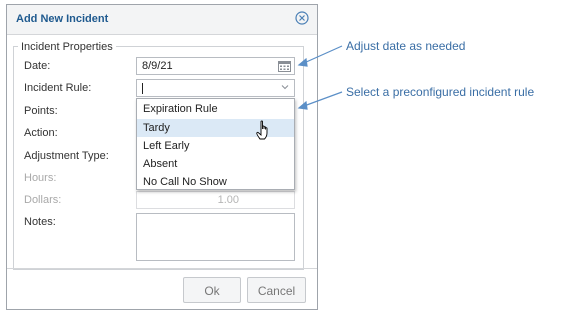 This screenshot has height=315, width=577. I want to click on date-value: 8/9/21, so click(157, 66).